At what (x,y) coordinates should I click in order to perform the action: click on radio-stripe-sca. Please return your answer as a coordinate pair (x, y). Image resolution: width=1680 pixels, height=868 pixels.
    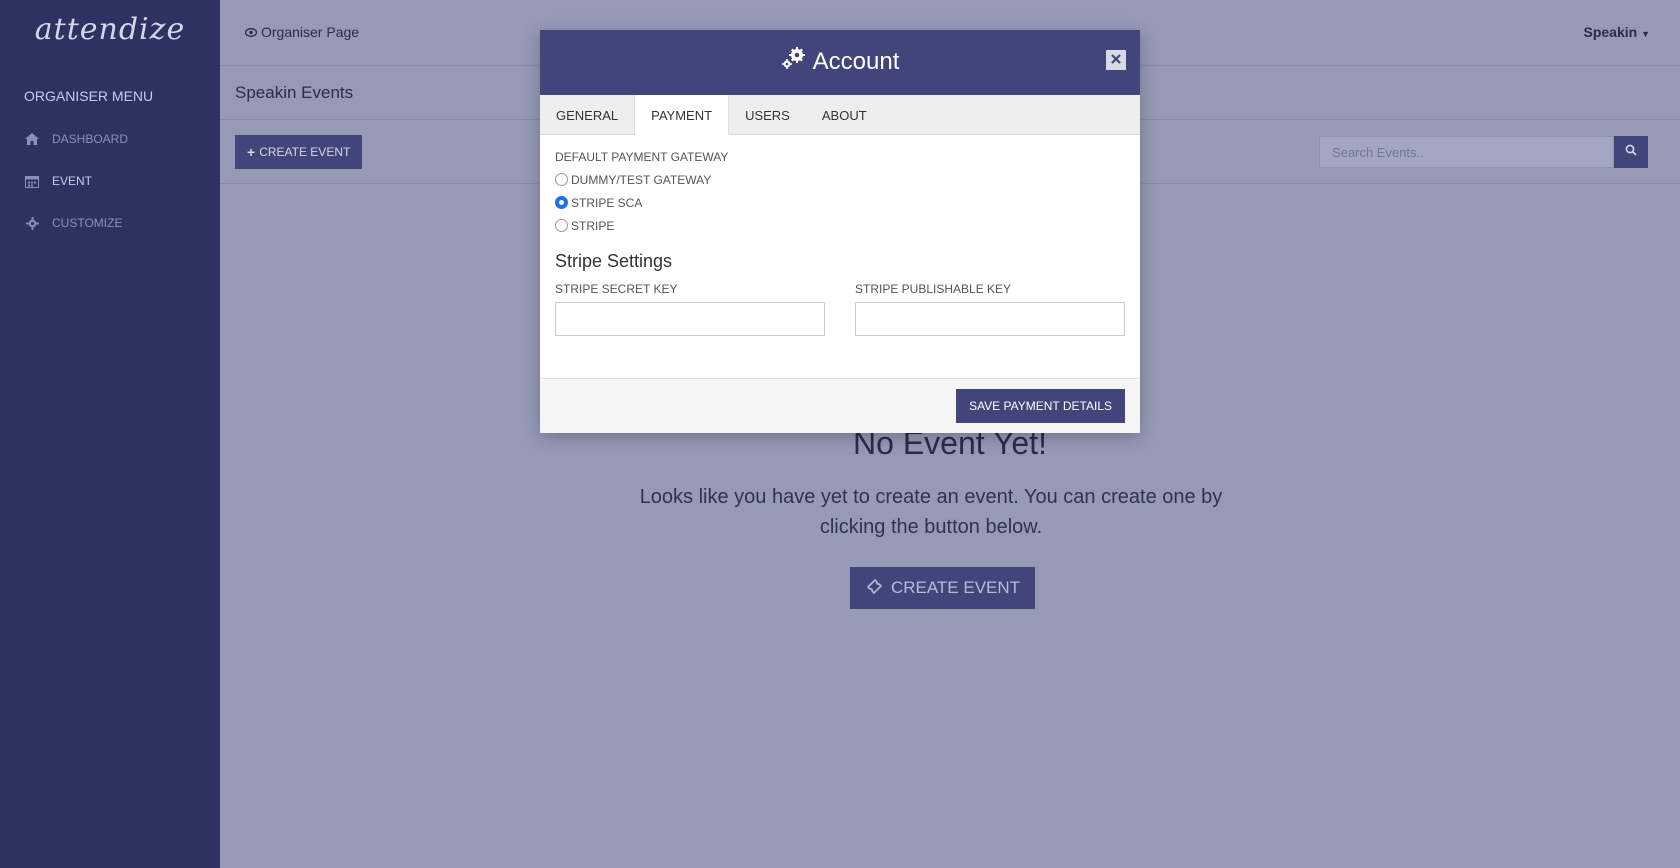
    Looking at the image, I should click on (561, 202).